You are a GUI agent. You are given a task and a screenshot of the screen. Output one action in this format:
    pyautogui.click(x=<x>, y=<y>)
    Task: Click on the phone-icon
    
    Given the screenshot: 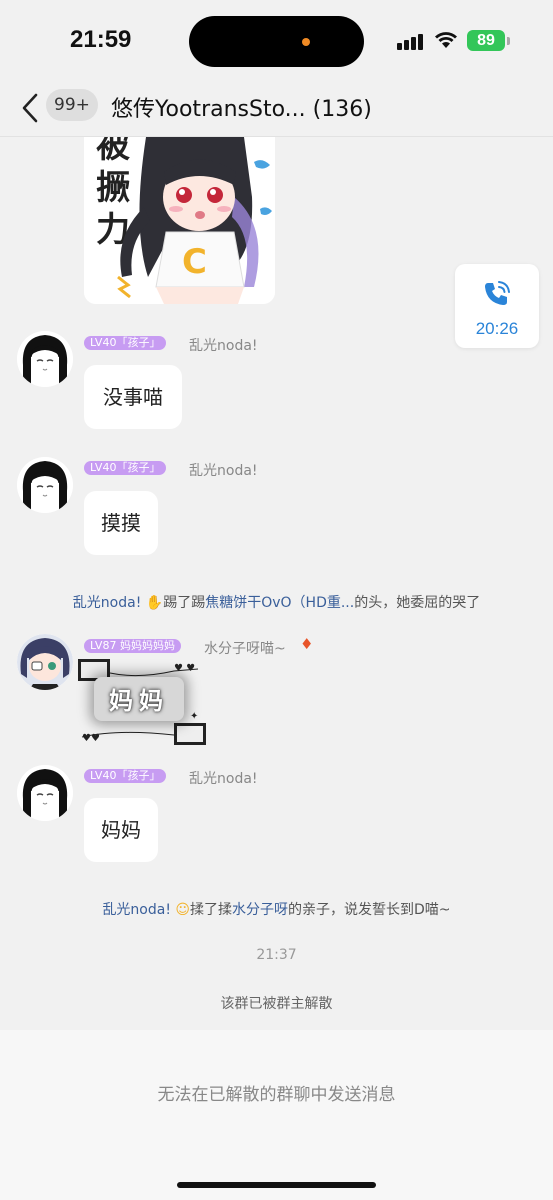 What is the action you would take?
    pyautogui.click(x=497, y=293)
    